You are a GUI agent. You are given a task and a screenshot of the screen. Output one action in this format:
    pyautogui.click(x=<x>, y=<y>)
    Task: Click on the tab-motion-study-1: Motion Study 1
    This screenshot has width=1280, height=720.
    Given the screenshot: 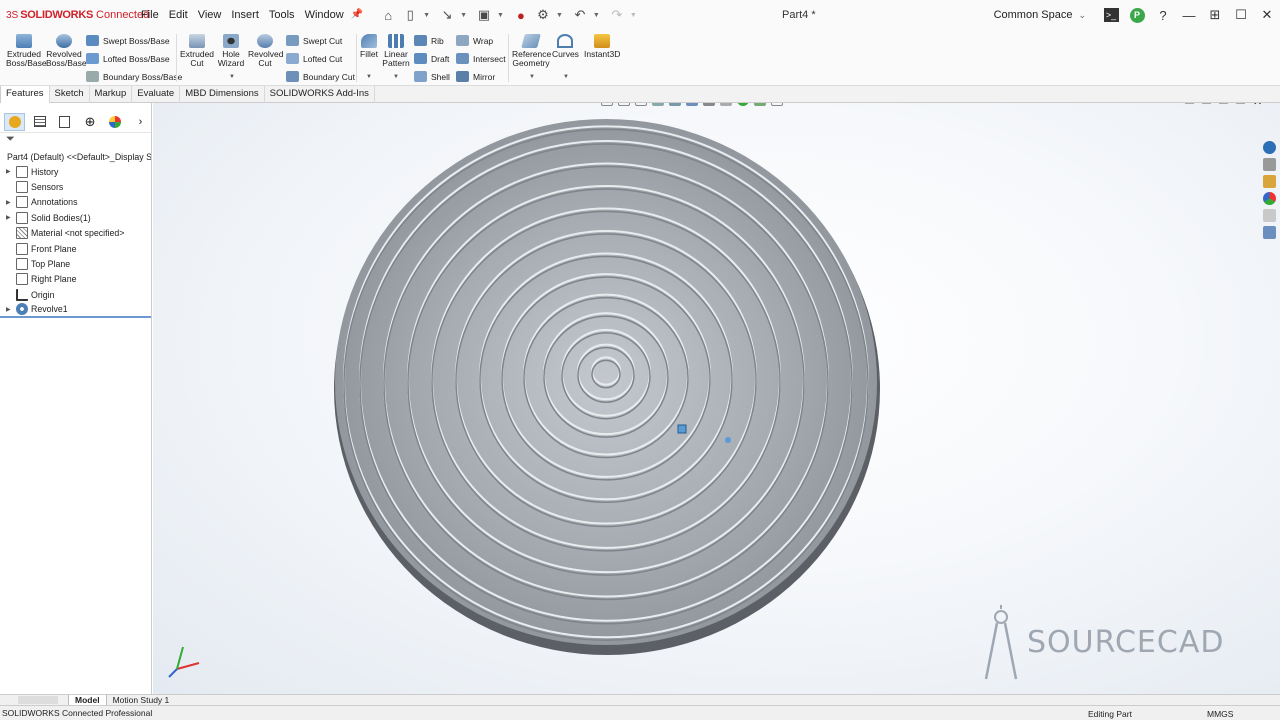 What is the action you would take?
    pyautogui.click(x=141, y=700)
    